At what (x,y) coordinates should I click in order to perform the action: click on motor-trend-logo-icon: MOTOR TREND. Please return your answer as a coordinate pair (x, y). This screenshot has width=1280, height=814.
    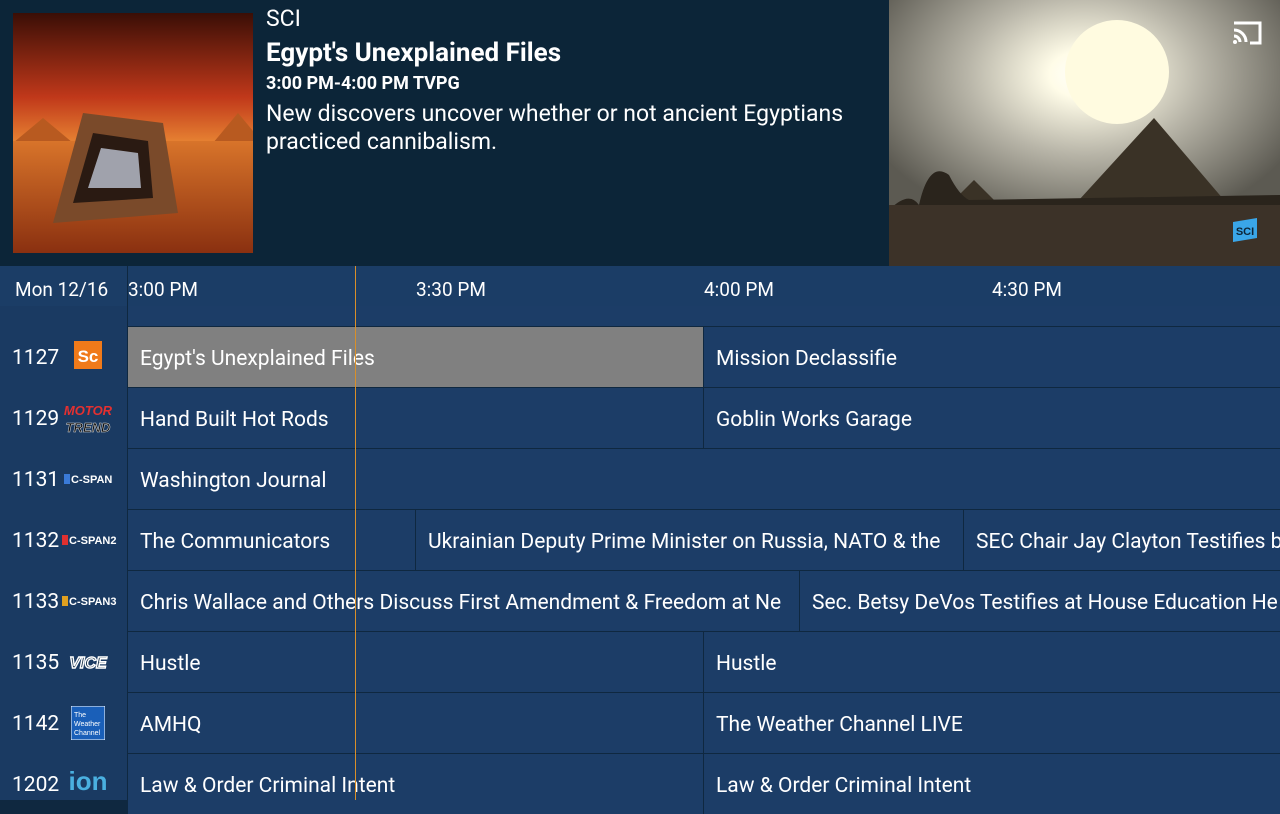
    Looking at the image, I should click on (88, 420).